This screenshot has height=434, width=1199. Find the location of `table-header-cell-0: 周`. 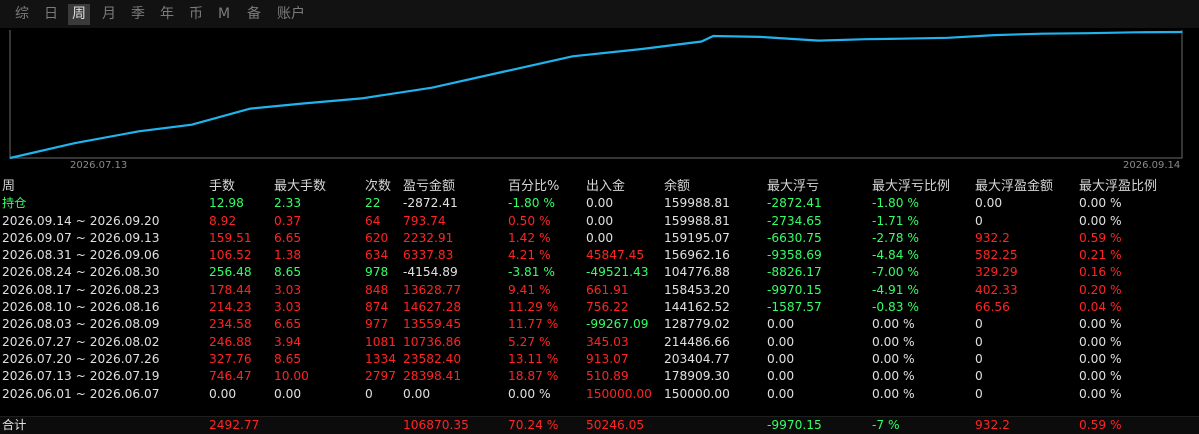

table-header-cell-0: 周 is located at coordinates (9, 186).